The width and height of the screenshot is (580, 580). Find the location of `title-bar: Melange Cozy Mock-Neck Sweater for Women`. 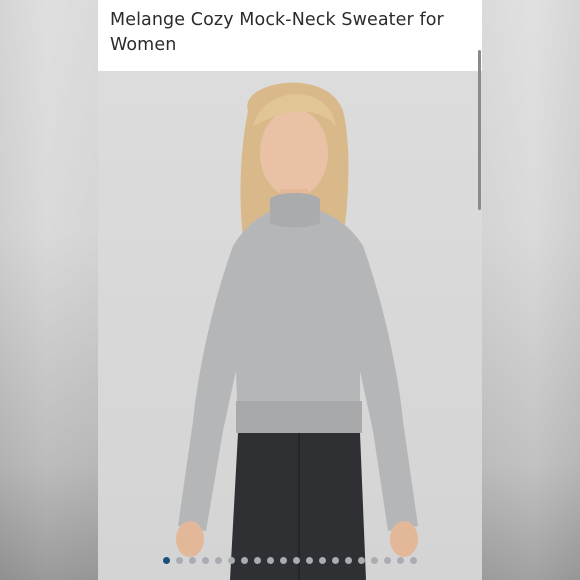

title-bar: Melange Cozy Mock-Neck Sweater for Women is located at coordinates (290, 35).